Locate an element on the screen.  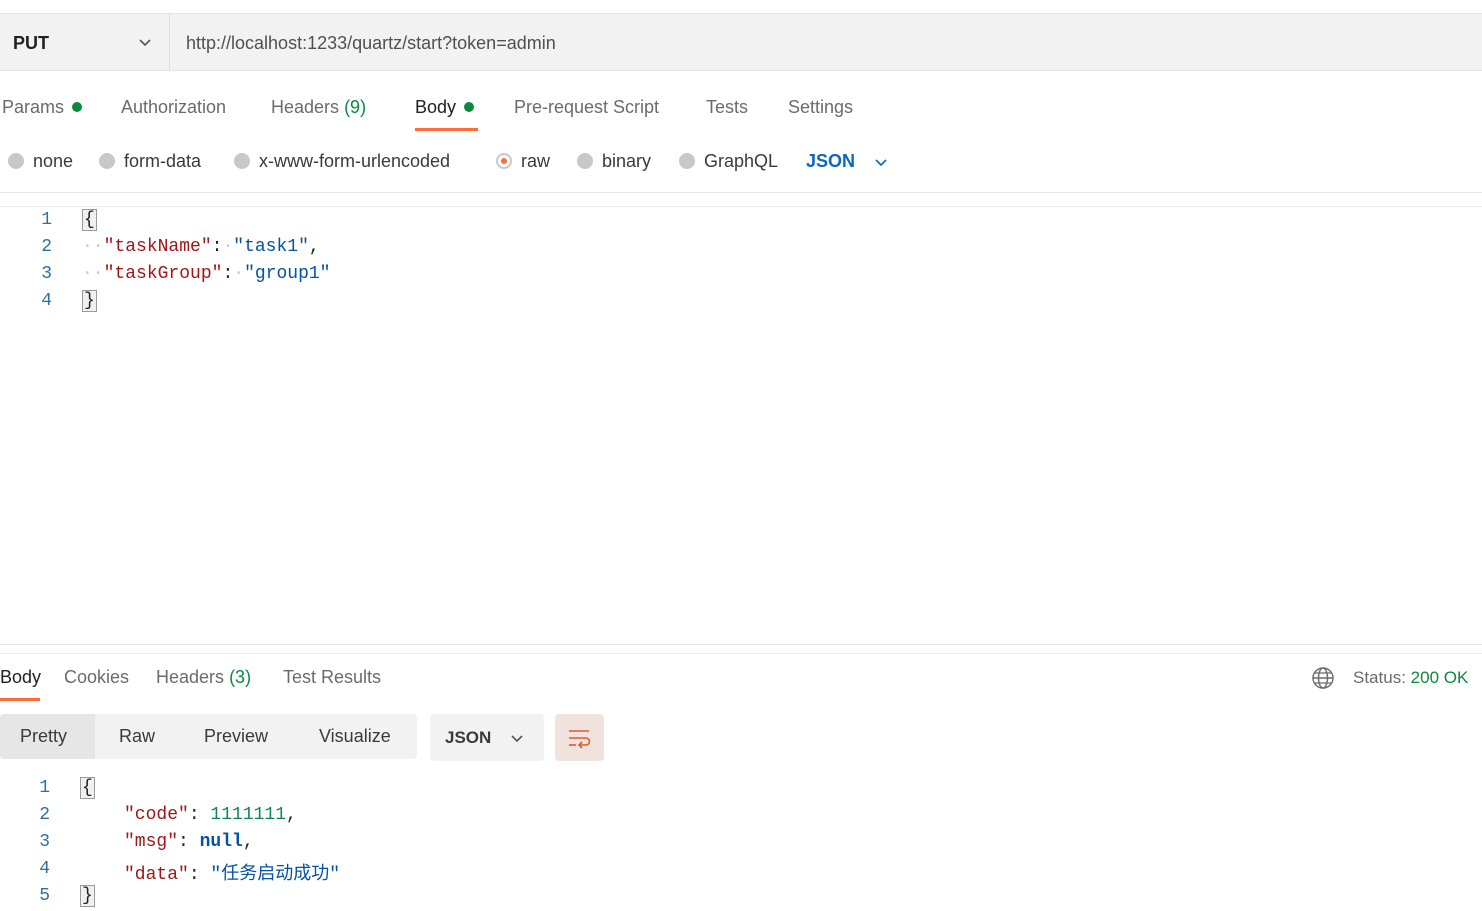
tab-body-label: Body is located at coordinates (436, 107).